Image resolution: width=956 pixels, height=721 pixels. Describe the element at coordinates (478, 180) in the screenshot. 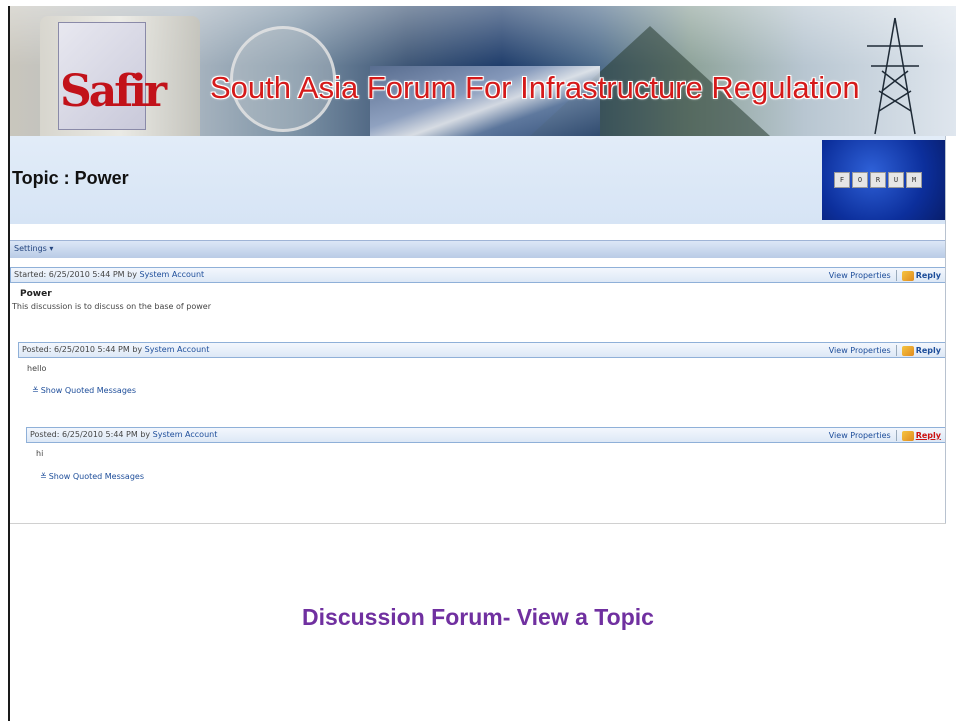

I see `topic-header` at that location.